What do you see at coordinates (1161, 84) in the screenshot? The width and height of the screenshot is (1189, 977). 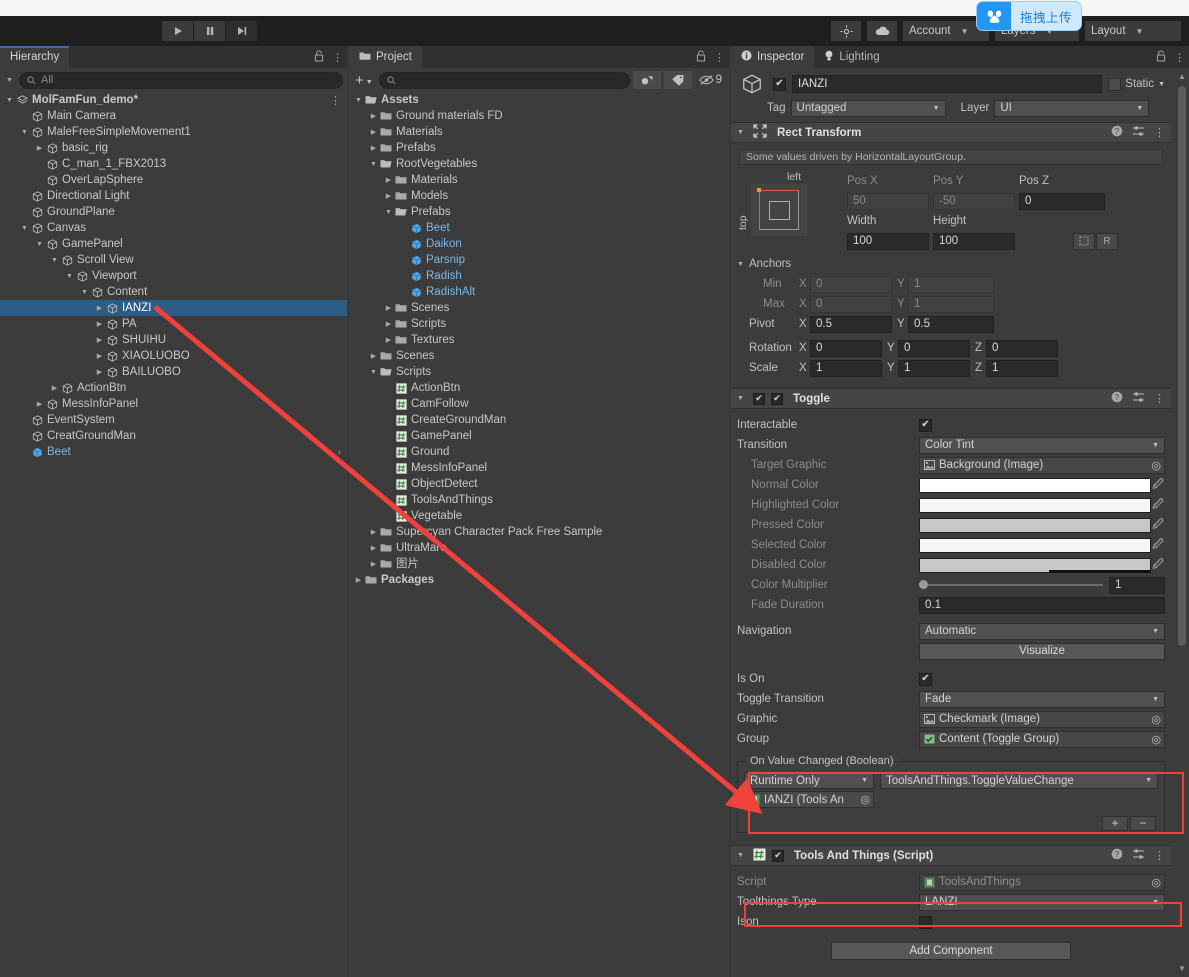 I see `chevron-down-icon: ▼` at bounding box center [1161, 84].